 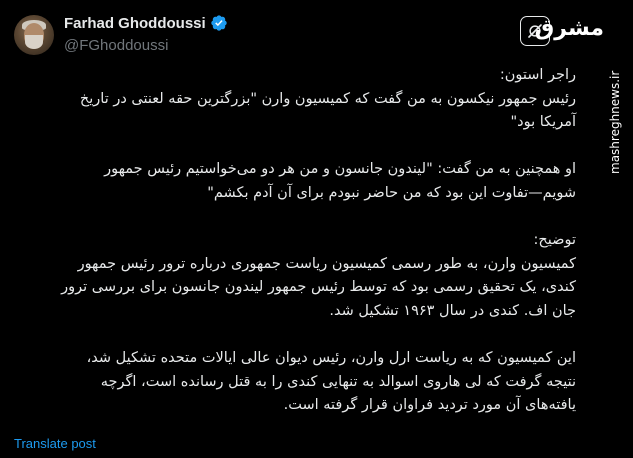 I want to click on author-name: Farhad Ghoddoussi, so click(x=135, y=23).